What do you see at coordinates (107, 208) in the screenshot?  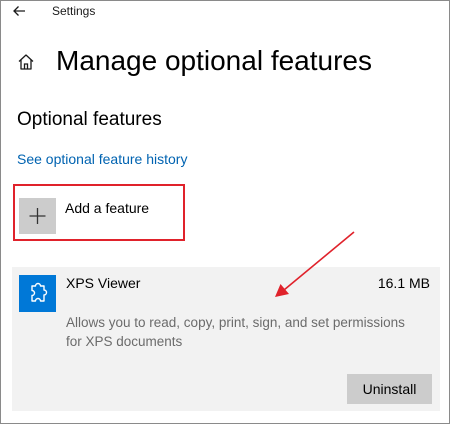 I see `add-feature-label: Add a feature` at bounding box center [107, 208].